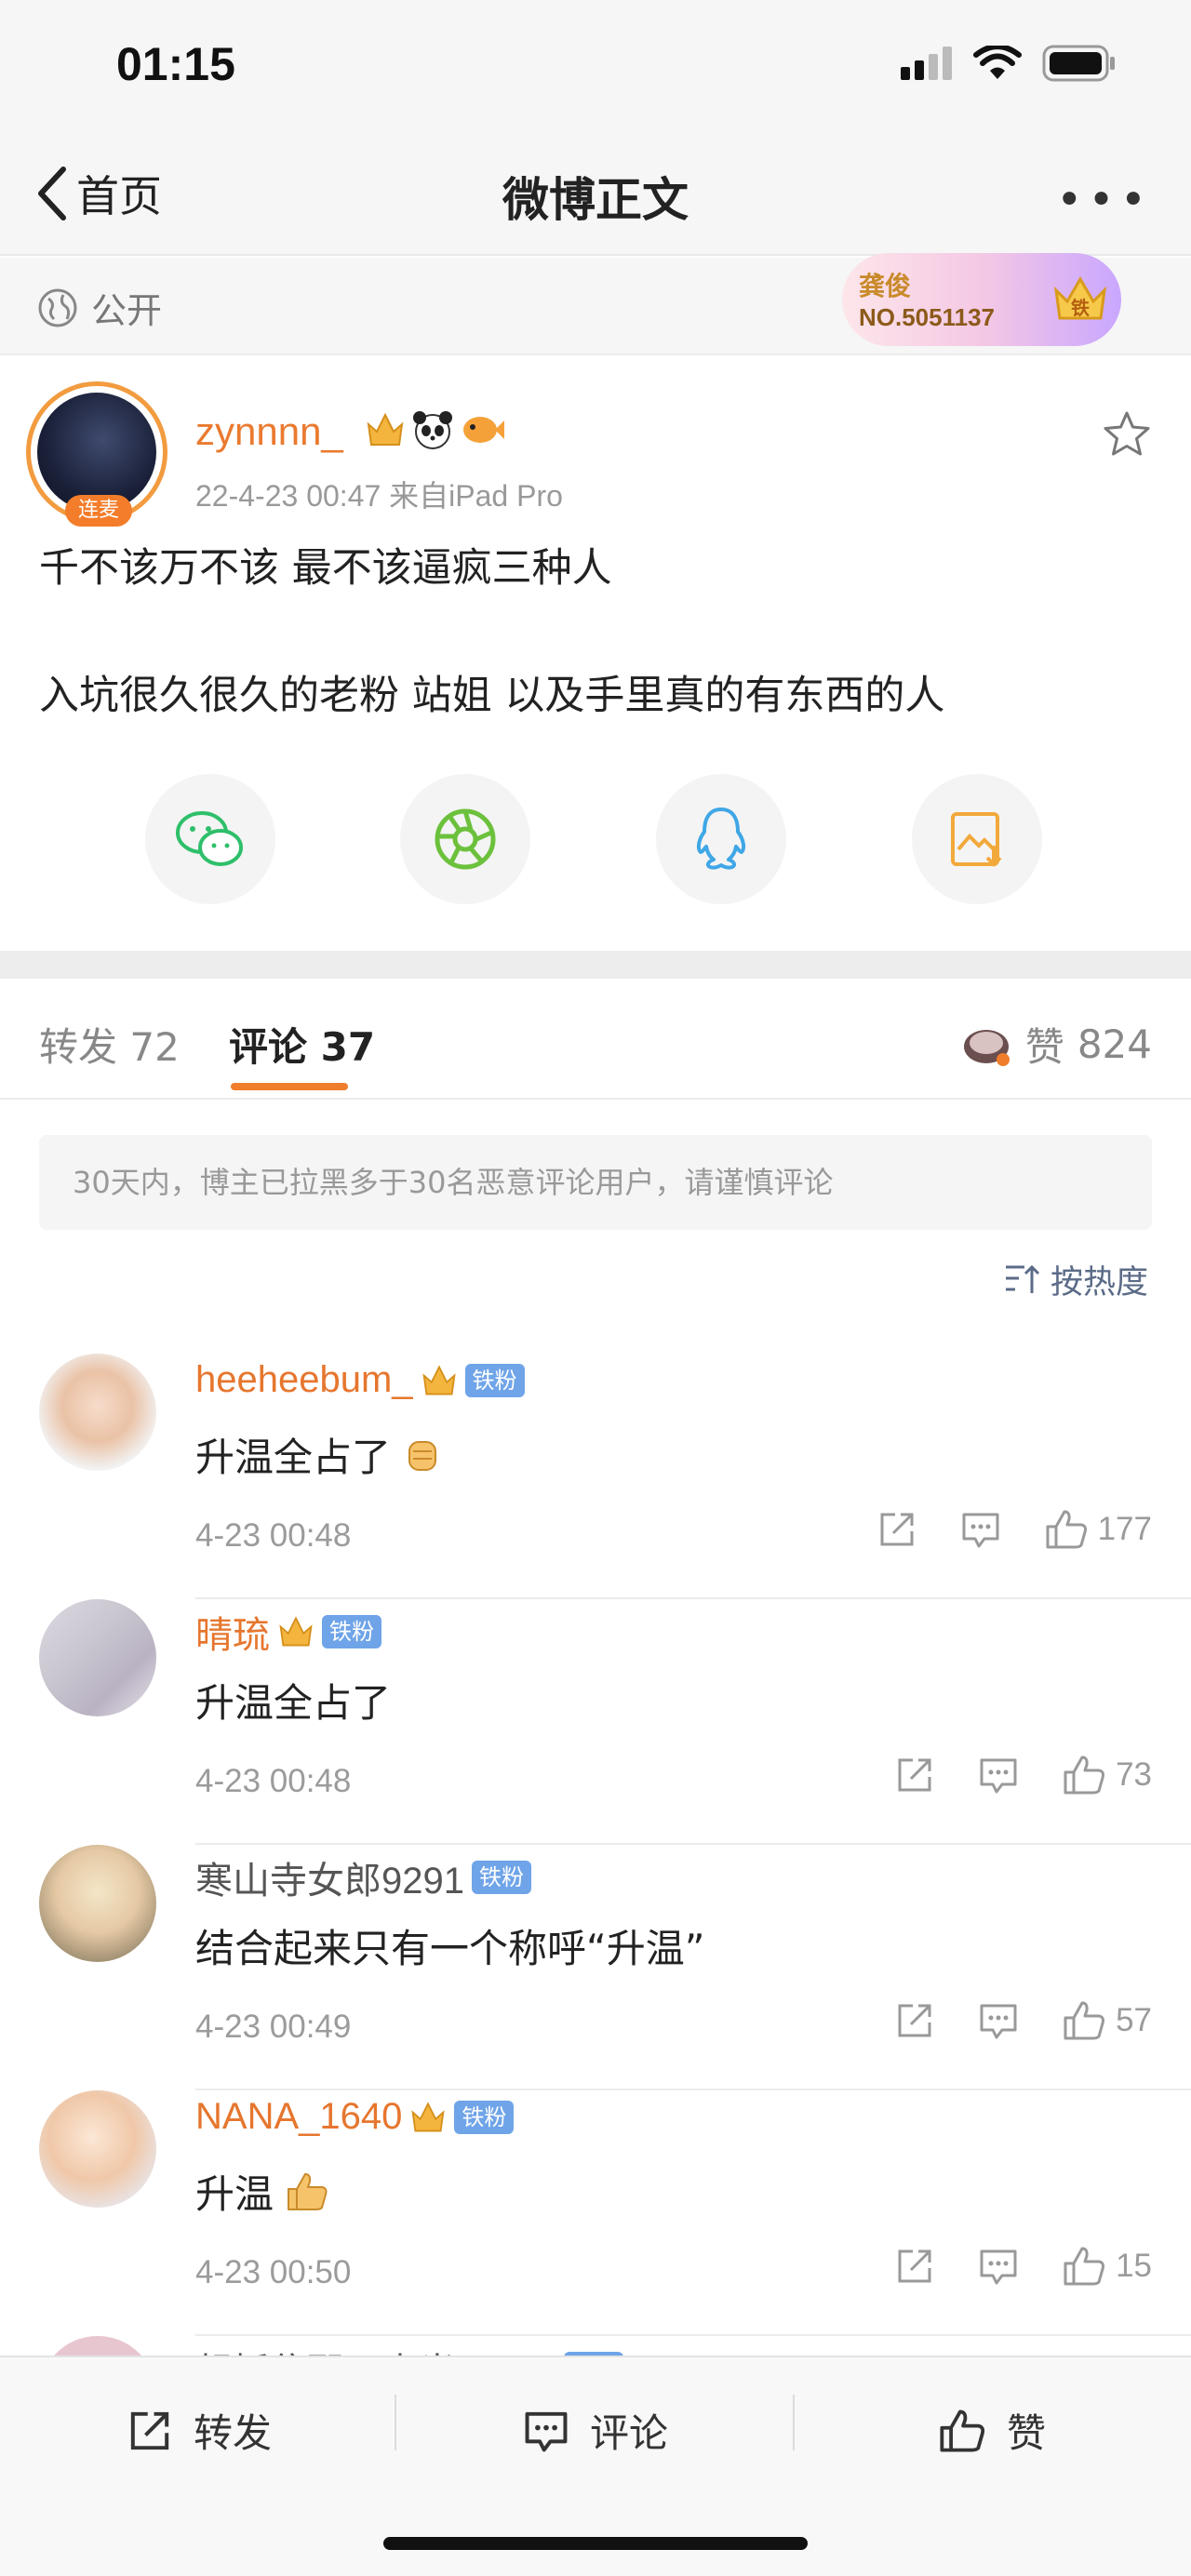  I want to click on repost-button: 转发, so click(199, 2430).